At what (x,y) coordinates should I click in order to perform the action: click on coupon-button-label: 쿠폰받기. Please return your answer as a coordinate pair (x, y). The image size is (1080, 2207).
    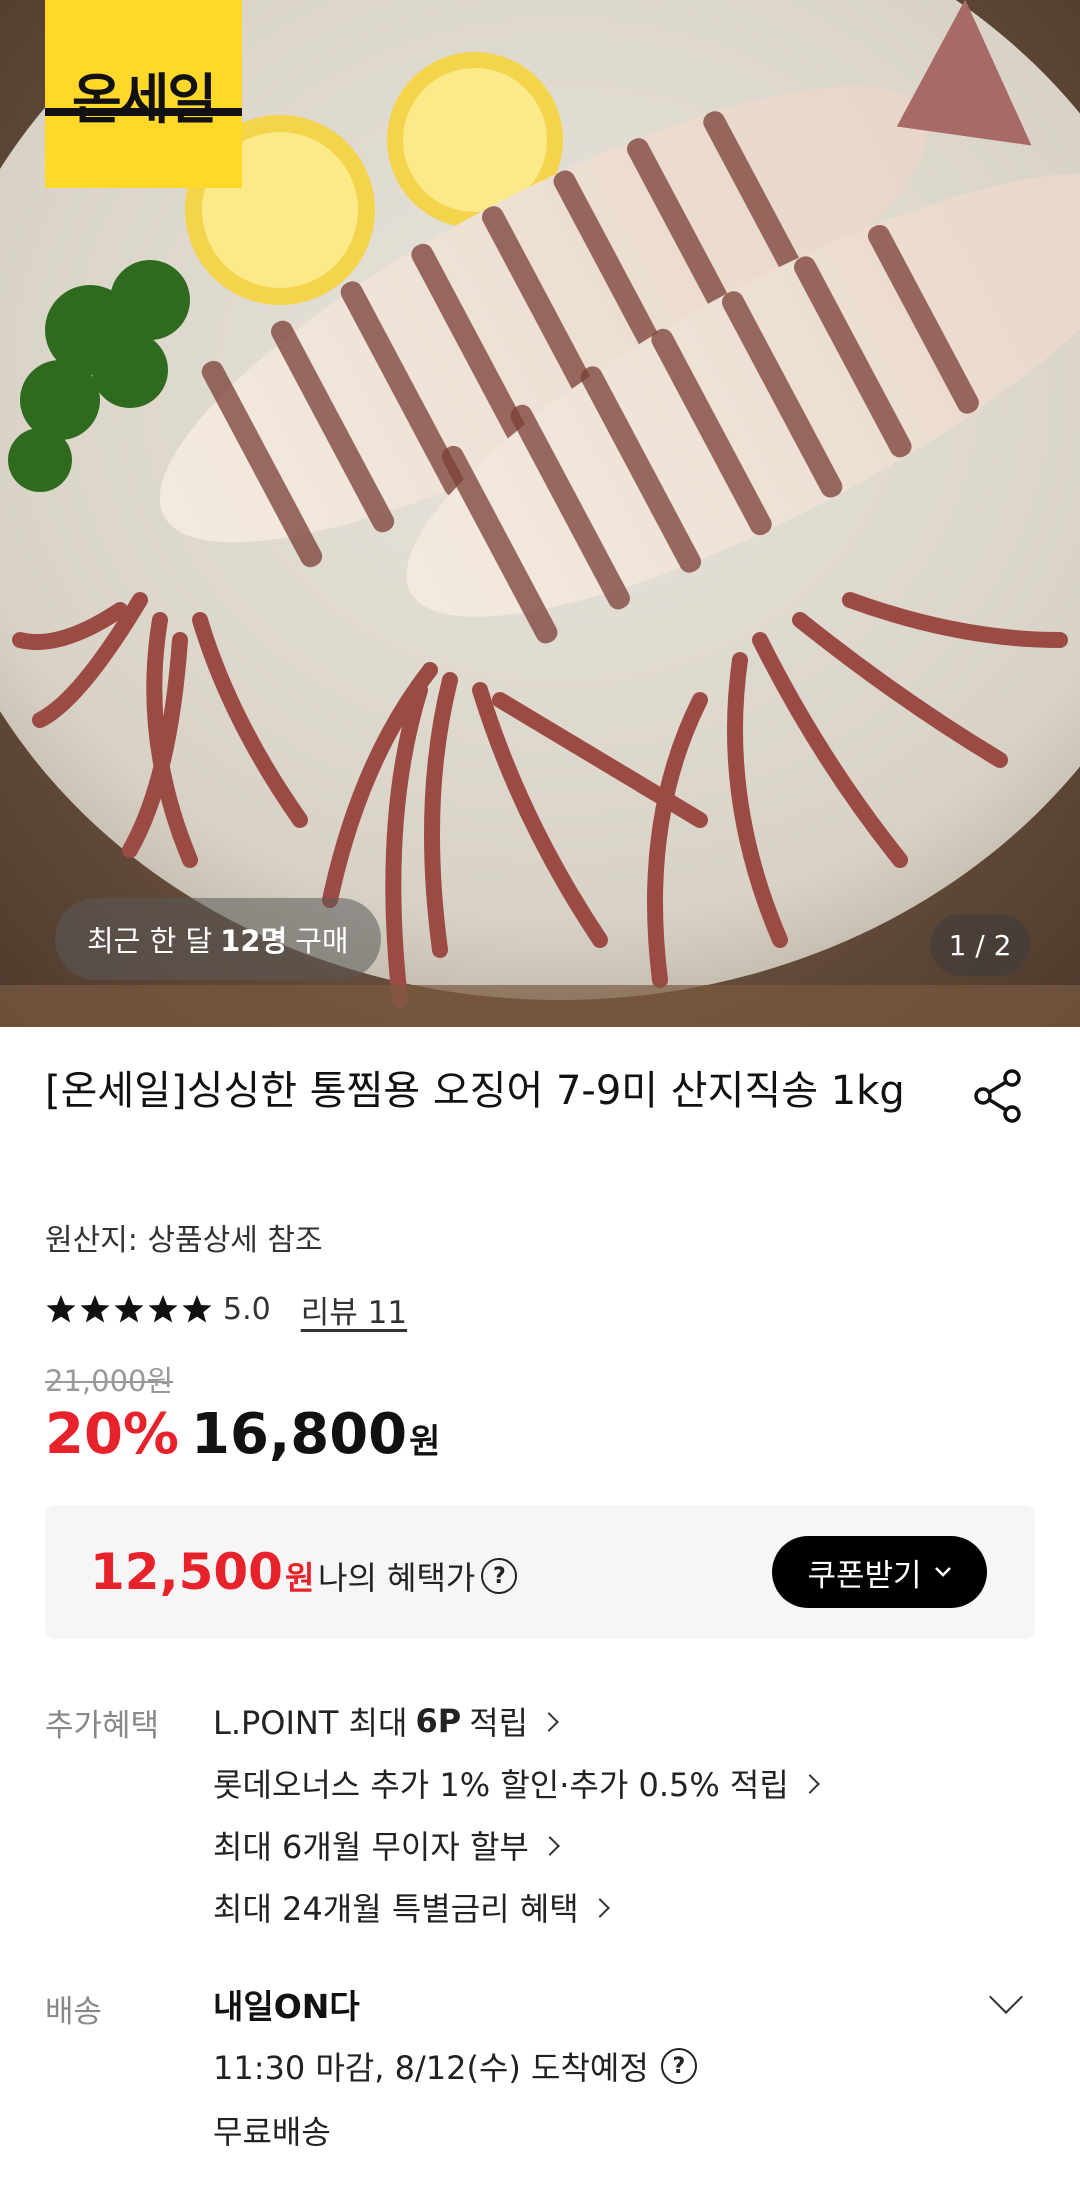
    Looking at the image, I should click on (864, 1575).